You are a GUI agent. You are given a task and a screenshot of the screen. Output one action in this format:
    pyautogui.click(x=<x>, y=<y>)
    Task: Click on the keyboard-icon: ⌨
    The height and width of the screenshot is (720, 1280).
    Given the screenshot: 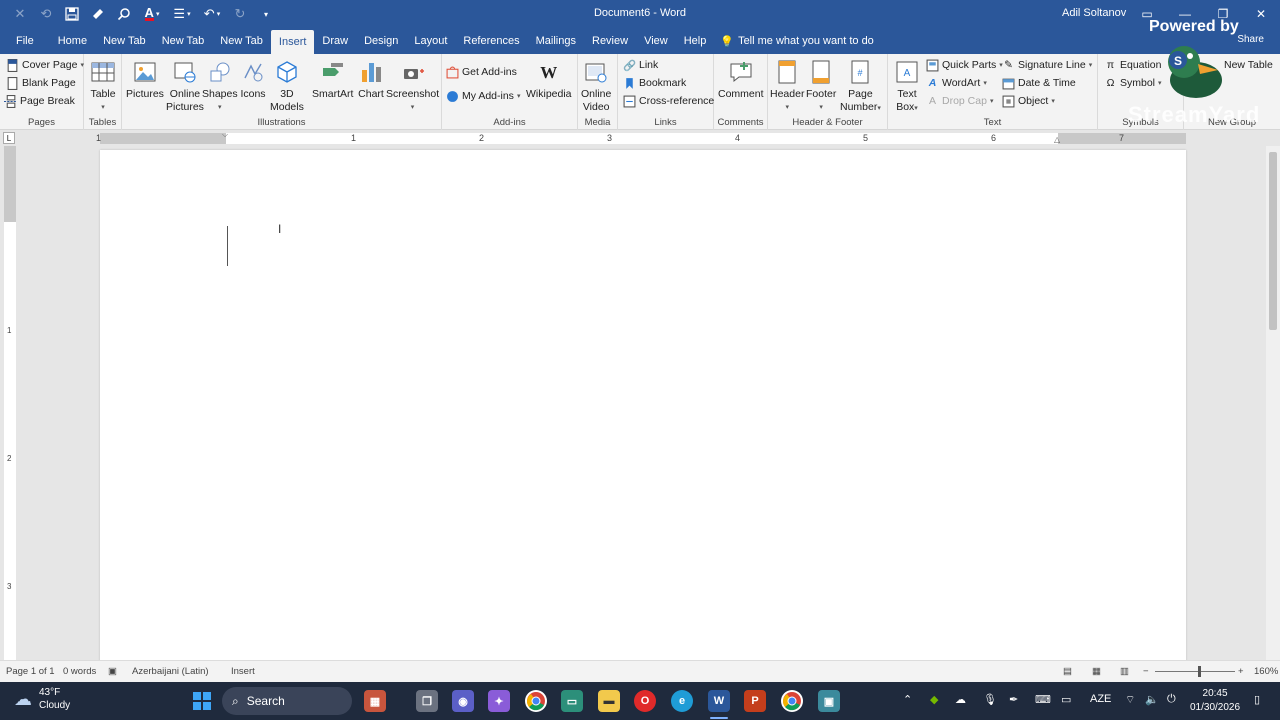 What is the action you would take?
    pyautogui.click(x=1043, y=699)
    